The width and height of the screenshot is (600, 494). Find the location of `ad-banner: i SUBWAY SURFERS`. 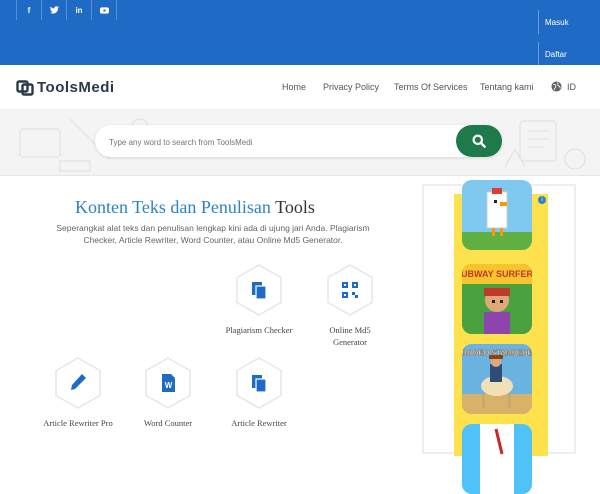

ad-banner: i SUBWAY SURFERS is located at coordinates (501, 337).